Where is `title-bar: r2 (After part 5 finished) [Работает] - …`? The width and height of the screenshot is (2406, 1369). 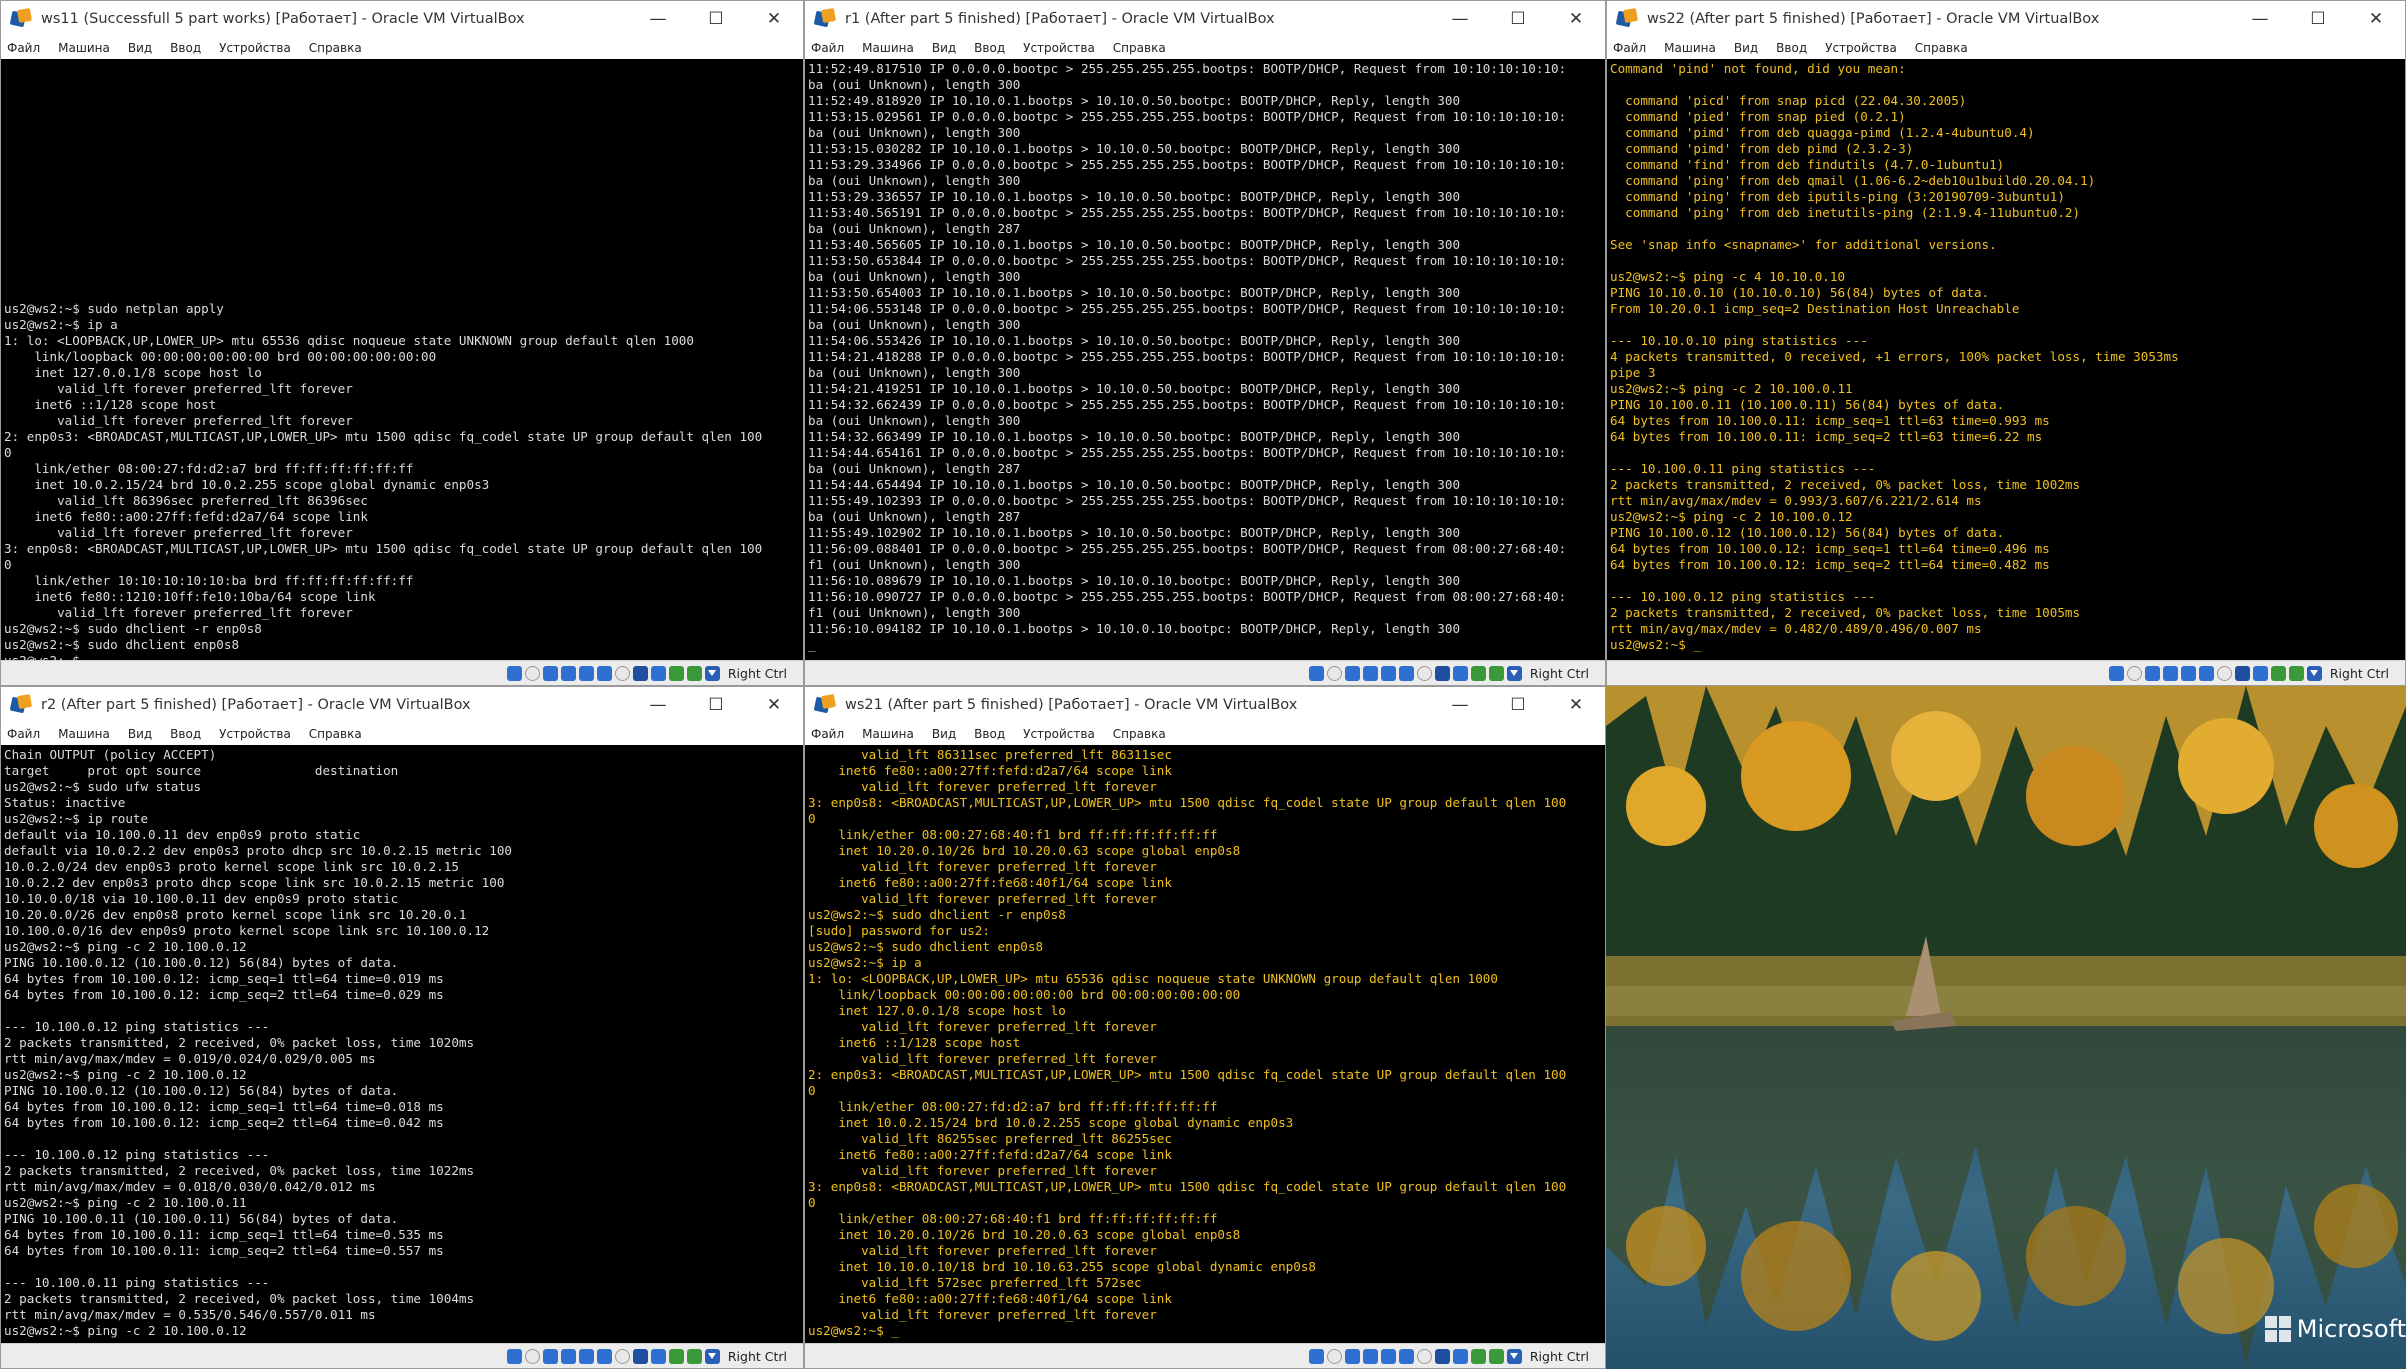 title-bar: r2 (After part 5 finished) [Работает] - … is located at coordinates (402, 705).